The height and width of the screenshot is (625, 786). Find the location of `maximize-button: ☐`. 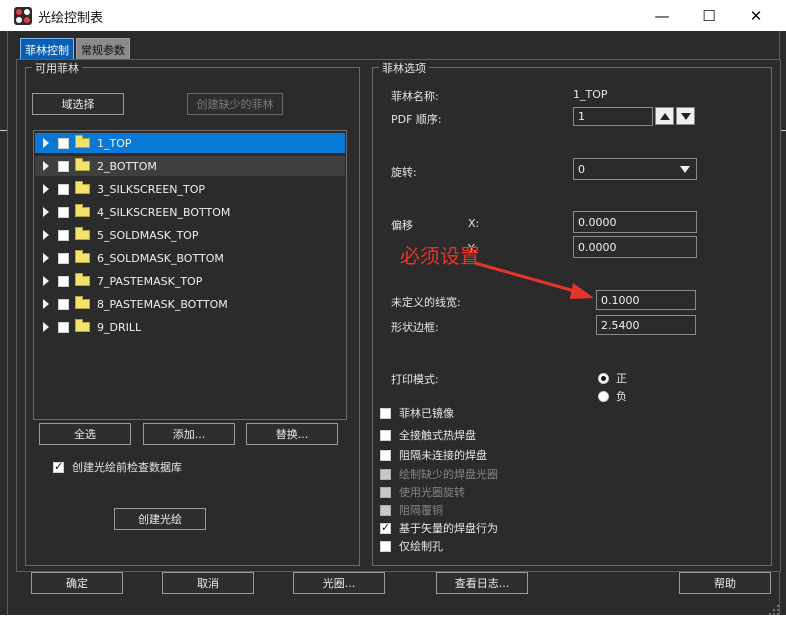

maximize-button: ☐ is located at coordinates (709, 15).